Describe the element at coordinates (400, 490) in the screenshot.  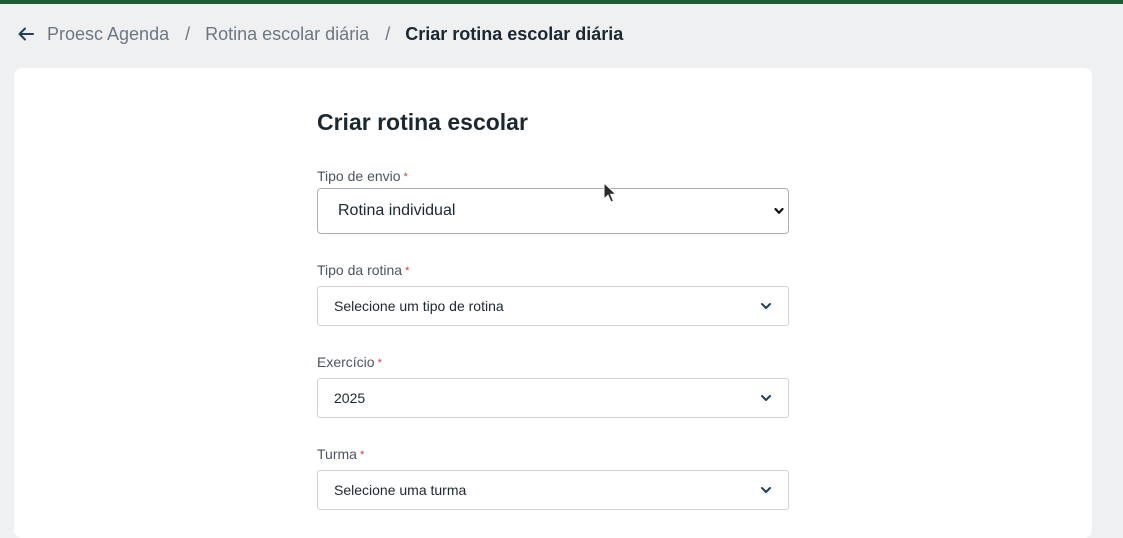
I see `turma-placeholder: Selecione uma turma` at that location.